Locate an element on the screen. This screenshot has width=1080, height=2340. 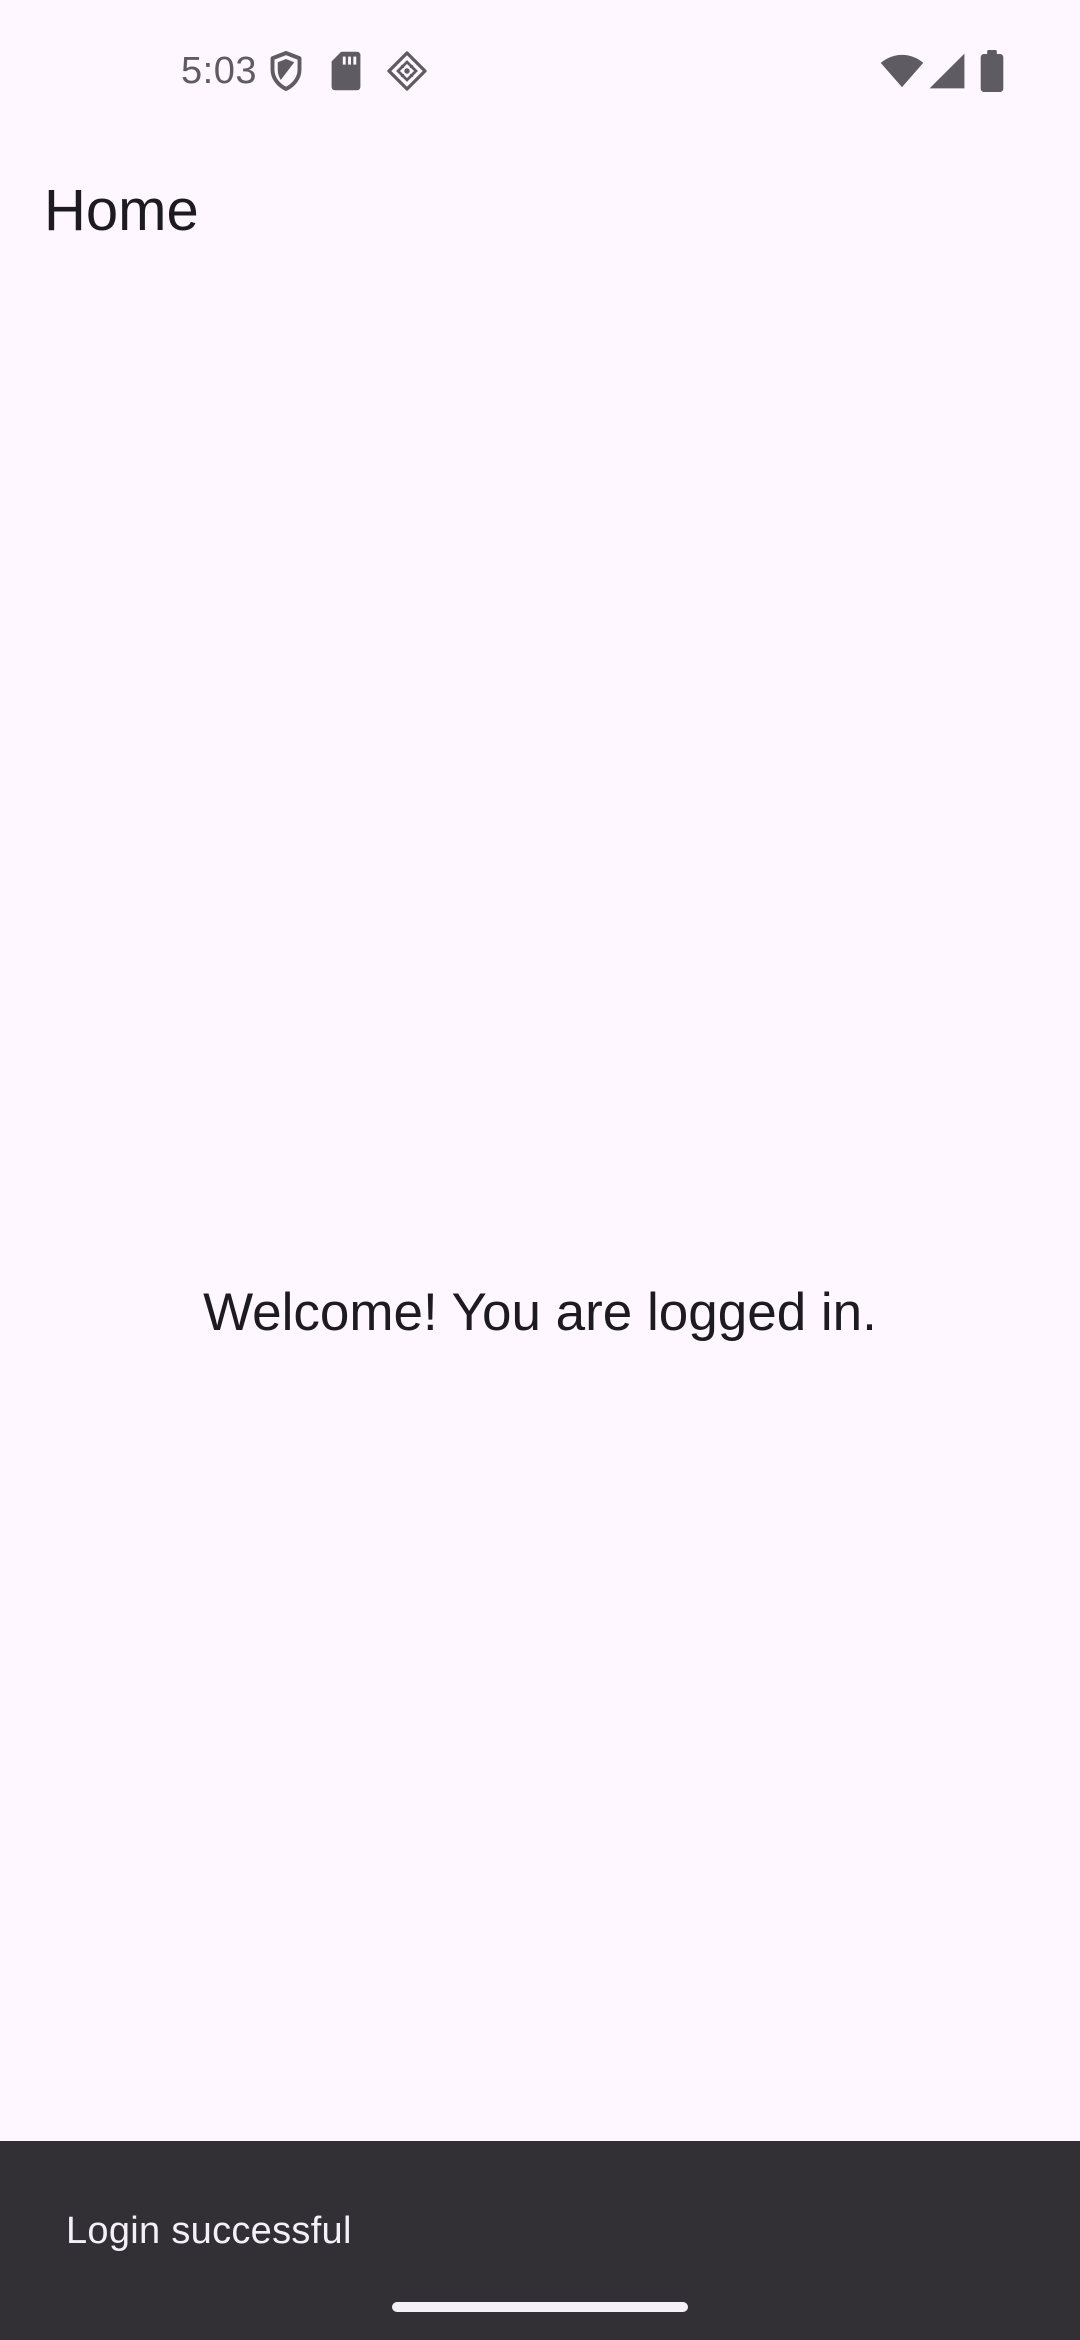
battery-icon is located at coordinates (992, 71).